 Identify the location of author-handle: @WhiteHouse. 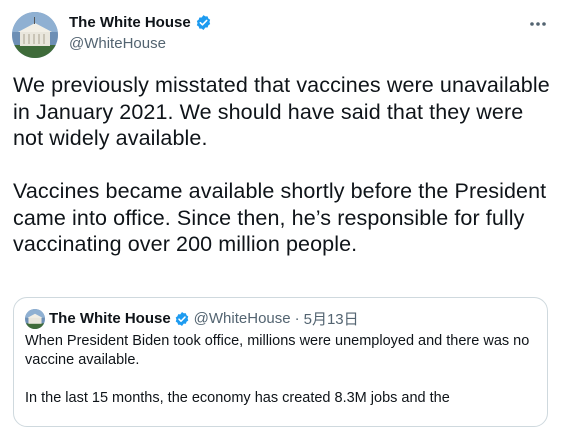
(117, 43).